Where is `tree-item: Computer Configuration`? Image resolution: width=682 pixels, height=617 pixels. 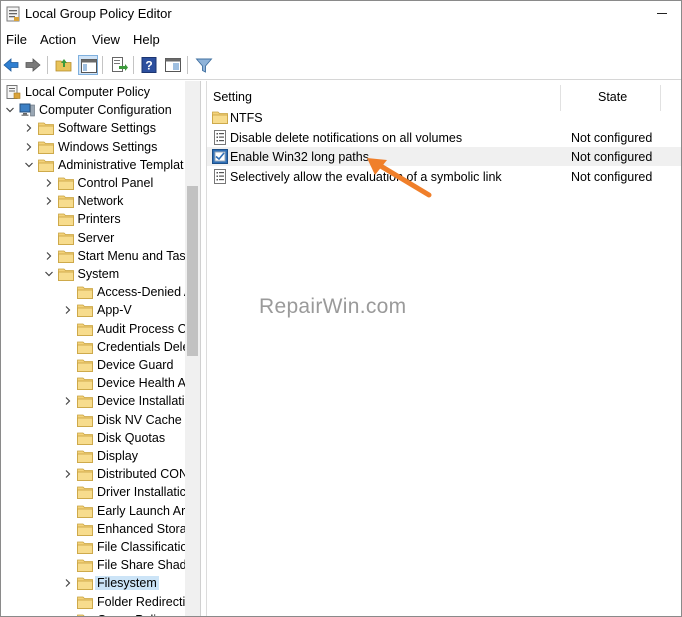
tree-item: Computer Configuration is located at coordinates (93, 110).